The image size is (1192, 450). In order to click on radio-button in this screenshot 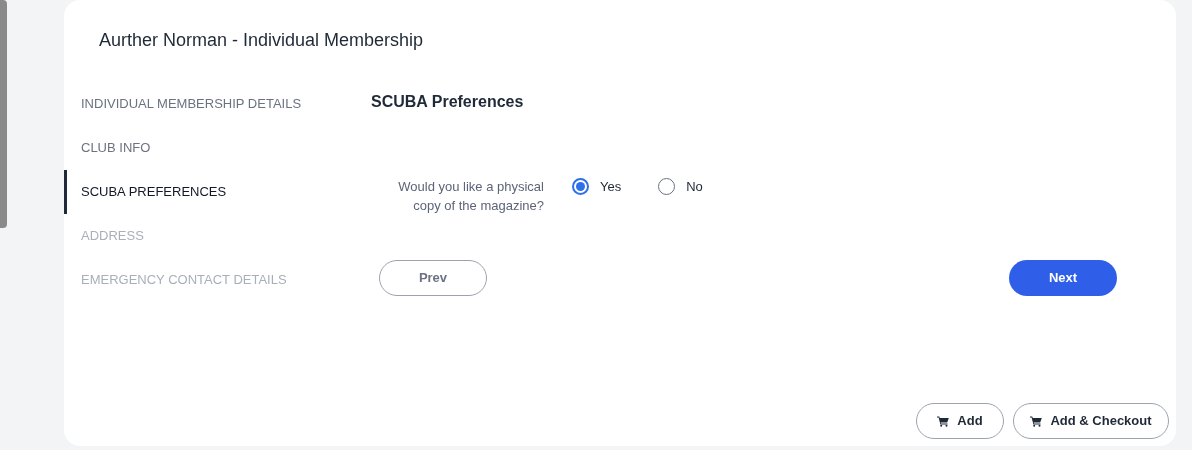, I will do `click(580, 186)`.